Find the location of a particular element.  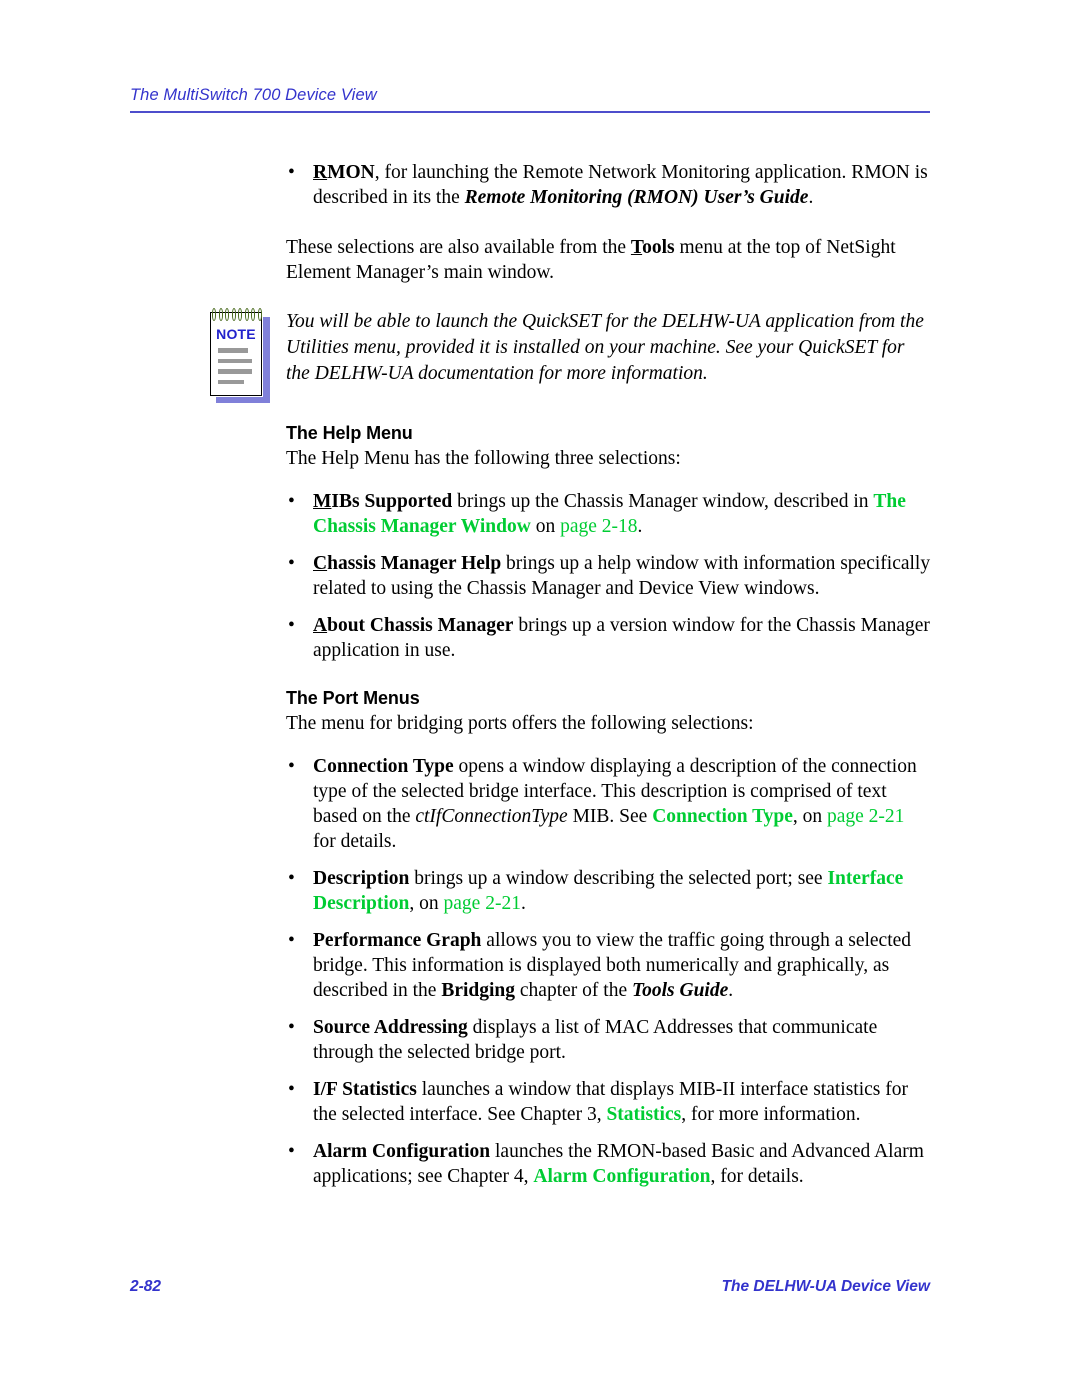

description-text-3: . is located at coordinates (523, 903).